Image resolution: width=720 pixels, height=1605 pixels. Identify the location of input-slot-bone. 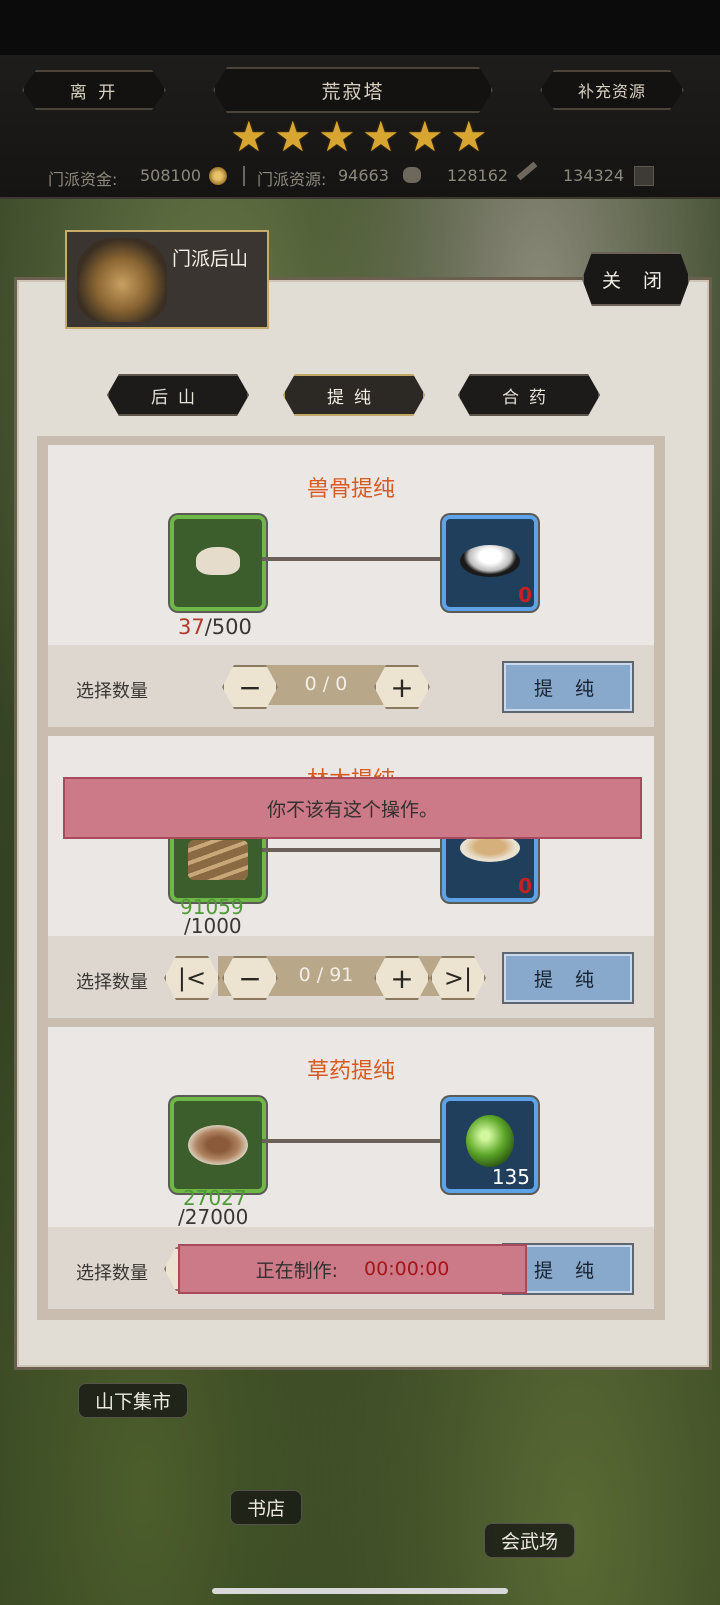
(218, 563).